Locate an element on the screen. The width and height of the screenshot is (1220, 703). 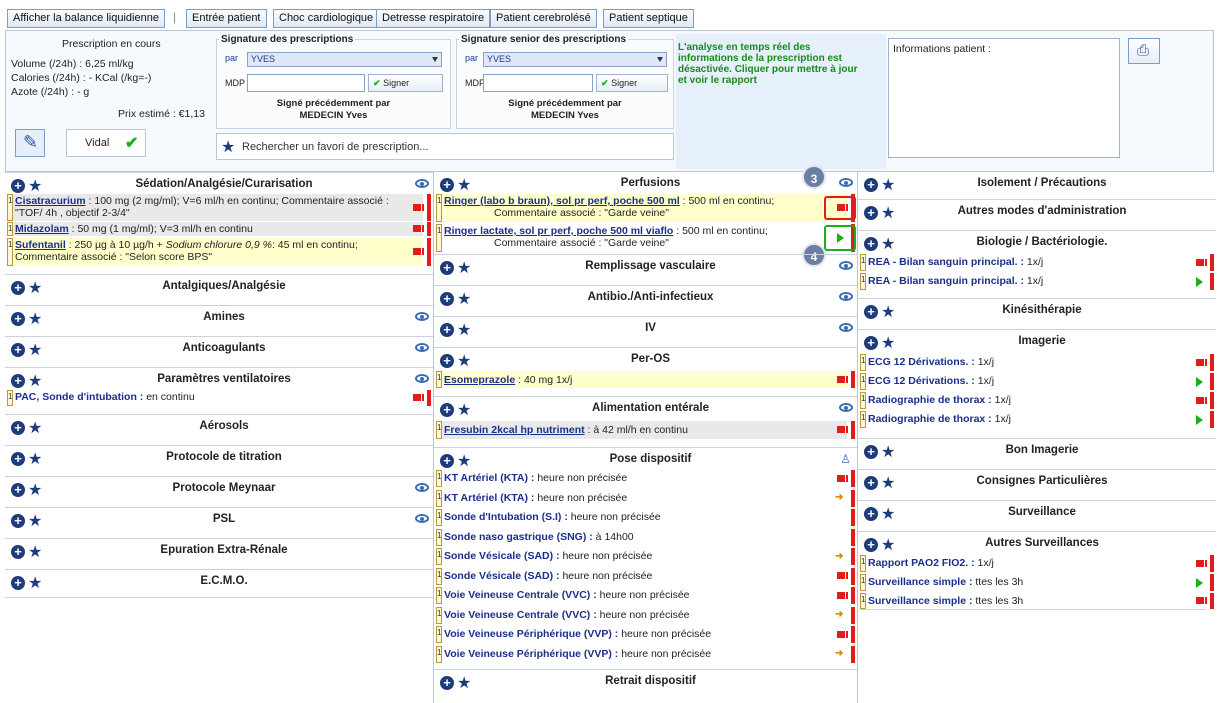
exam-name: ECG 12 Dérivations. : is located at coordinates (921, 362).